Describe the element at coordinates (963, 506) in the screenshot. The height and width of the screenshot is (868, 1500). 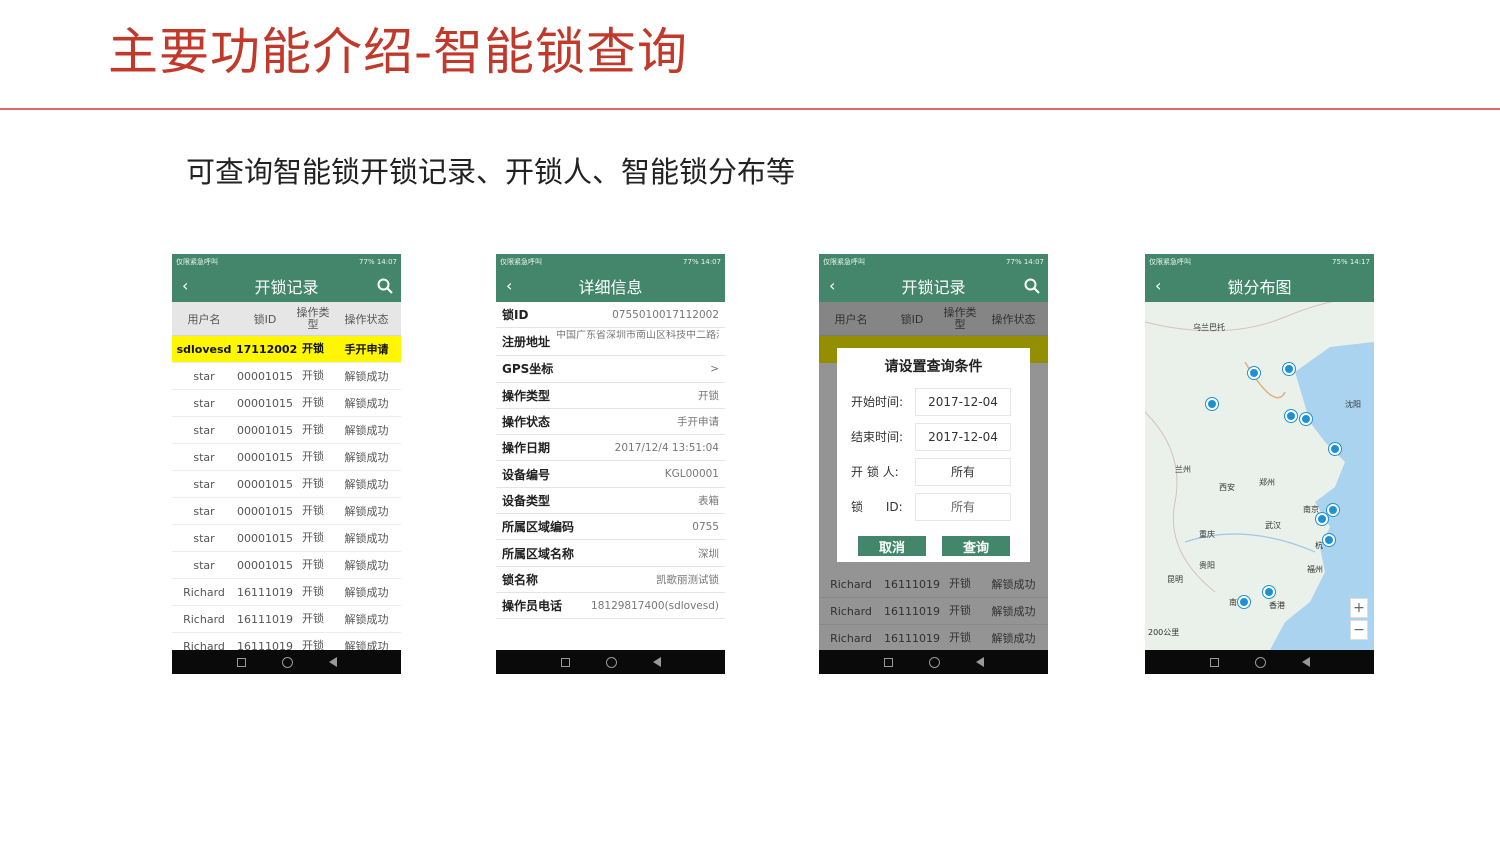
I see `lock-id-field: 所有` at that location.